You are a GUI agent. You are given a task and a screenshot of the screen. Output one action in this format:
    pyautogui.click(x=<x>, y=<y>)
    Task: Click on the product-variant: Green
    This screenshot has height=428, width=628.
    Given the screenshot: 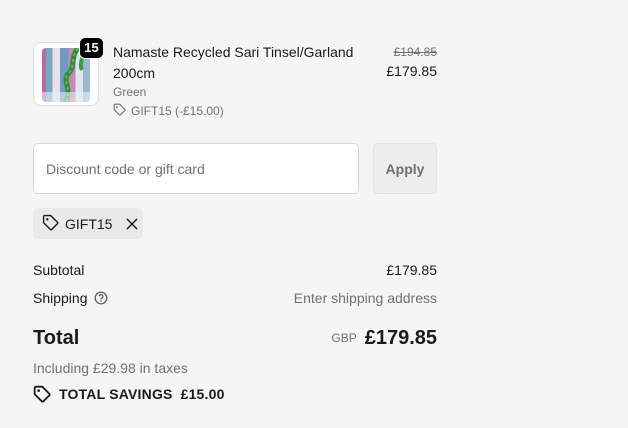 What is the action you would take?
    pyautogui.click(x=130, y=92)
    